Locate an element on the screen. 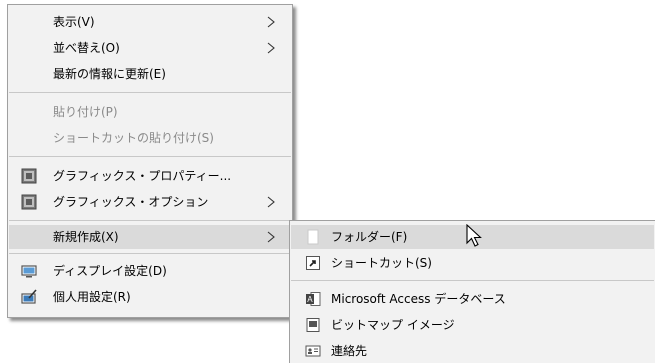  menu-item-graphics-options: グラフィックス・オプション is located at coordinates (150, 202).